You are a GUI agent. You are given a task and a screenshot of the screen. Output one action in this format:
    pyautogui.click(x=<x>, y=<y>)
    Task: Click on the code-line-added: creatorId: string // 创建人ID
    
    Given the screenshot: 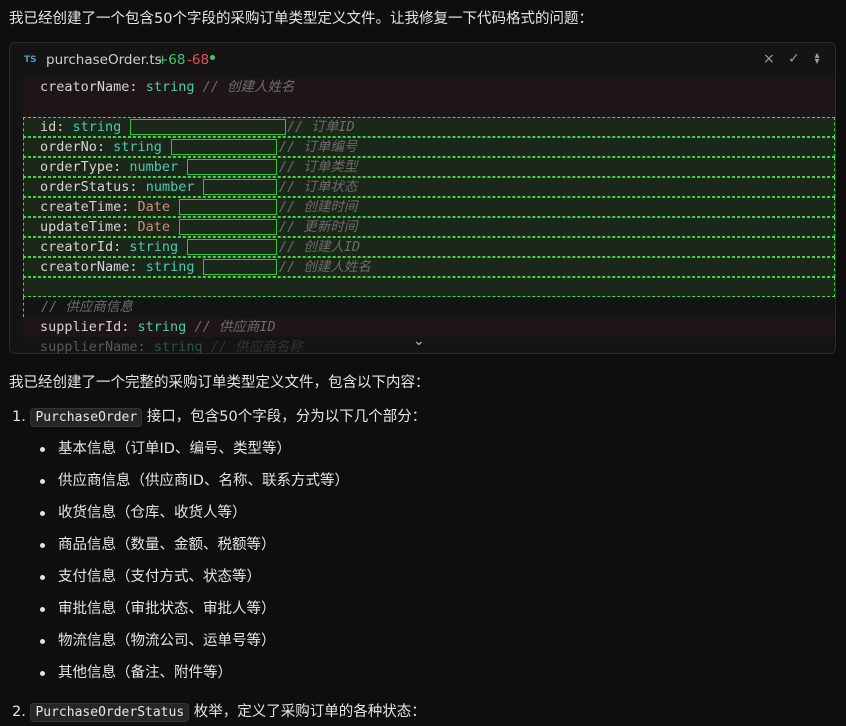 What is the action you would take?
    pyautogui.click(x=429, y=247)
    